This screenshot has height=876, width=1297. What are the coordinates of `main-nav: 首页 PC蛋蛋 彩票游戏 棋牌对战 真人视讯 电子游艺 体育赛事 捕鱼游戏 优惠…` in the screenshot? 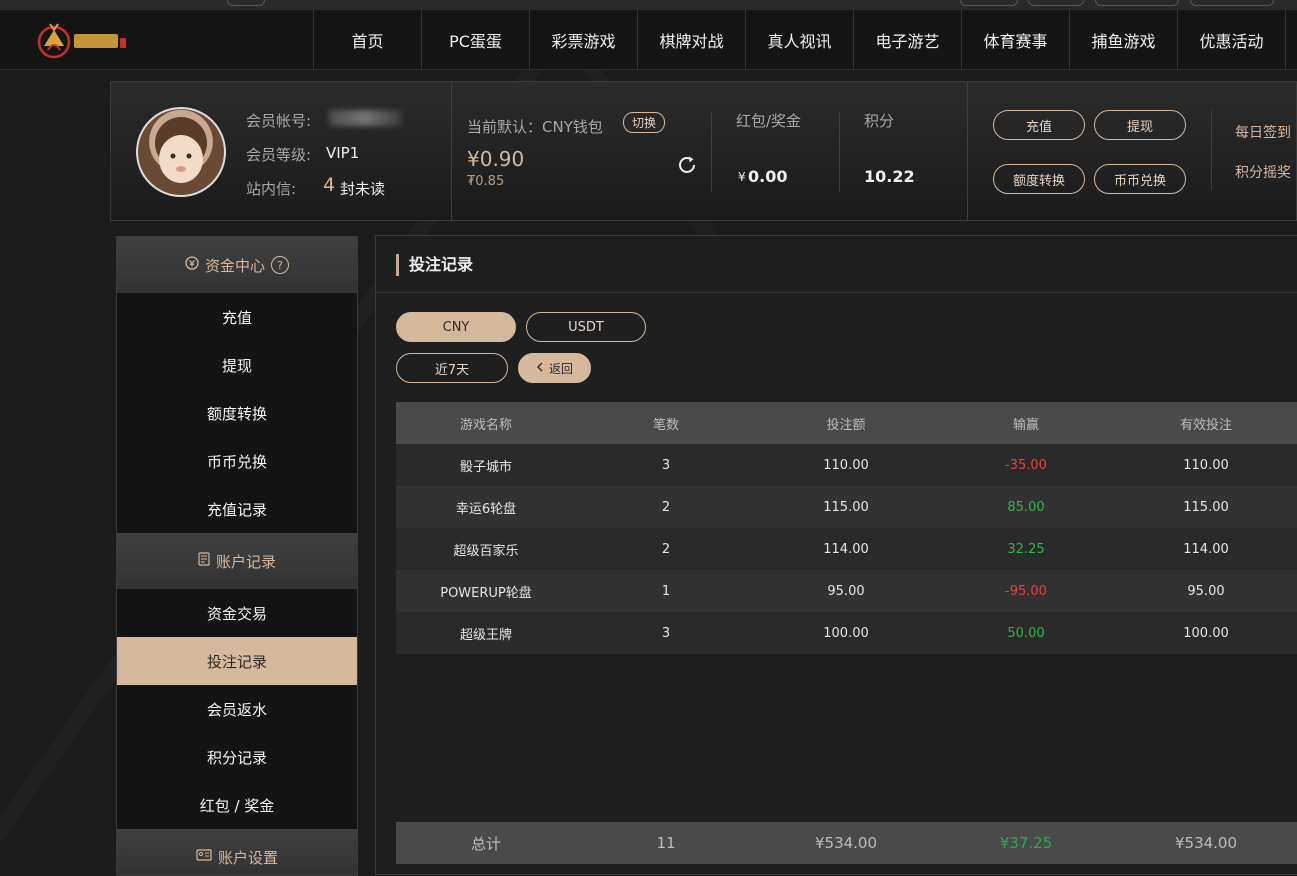 It's located at (799, 39).